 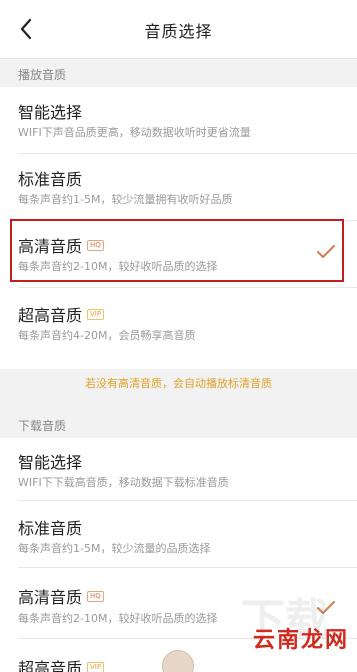 I want to click on header-bar: 音质选择, so click(x=178, y=29).